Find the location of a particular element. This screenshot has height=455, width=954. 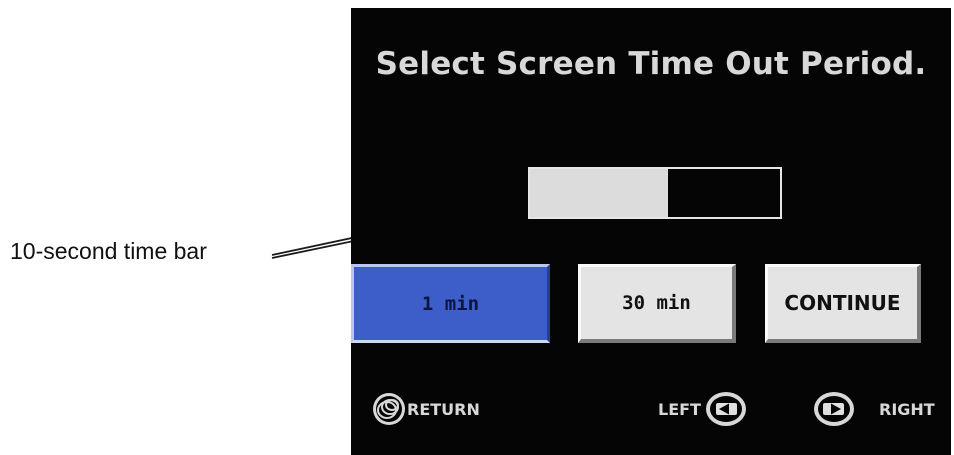

right-label: RIGHT is located at coordinates (907, 409).